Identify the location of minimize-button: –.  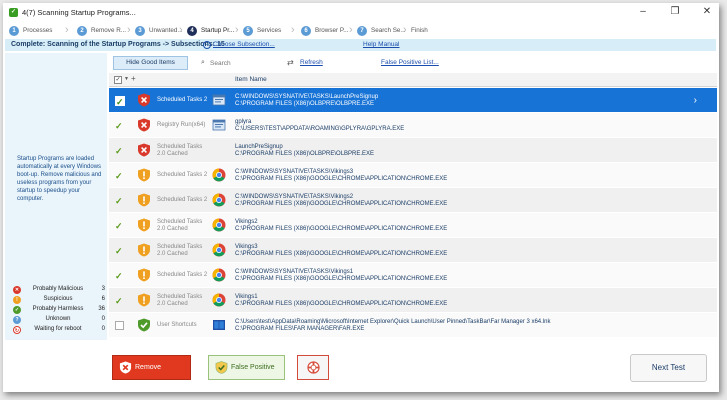
(643, 12).